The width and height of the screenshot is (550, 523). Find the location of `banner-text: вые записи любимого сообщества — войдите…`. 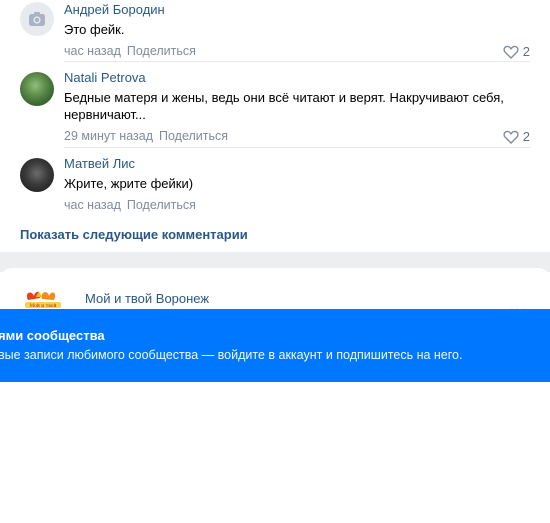

banner-text: вые записи любимого сообщества — войдите… is located at coordinates (231, 355).